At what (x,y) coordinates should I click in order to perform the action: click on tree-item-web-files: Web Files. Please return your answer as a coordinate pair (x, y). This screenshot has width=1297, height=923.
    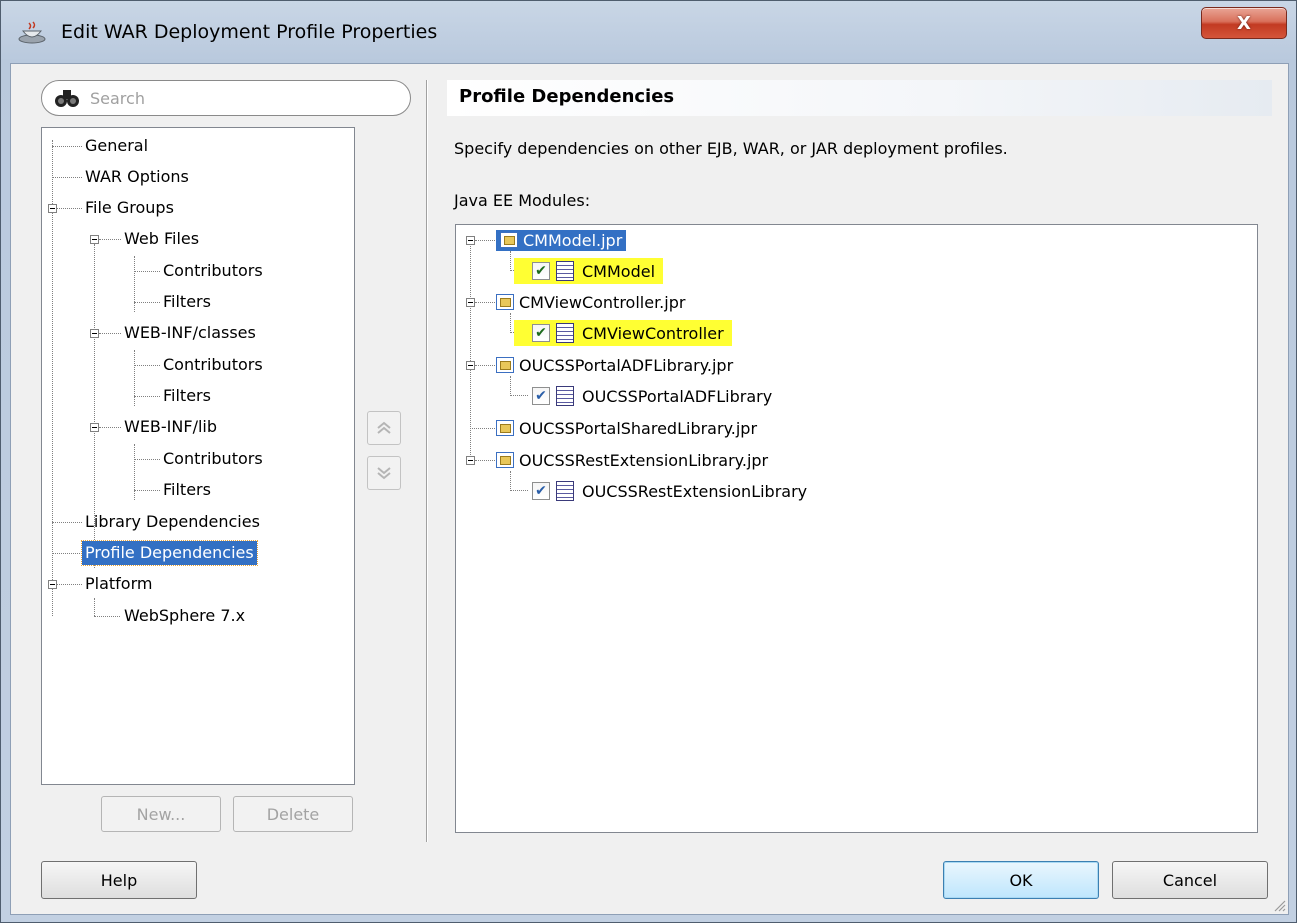
    Looking at the image, I should click on (161, 239).